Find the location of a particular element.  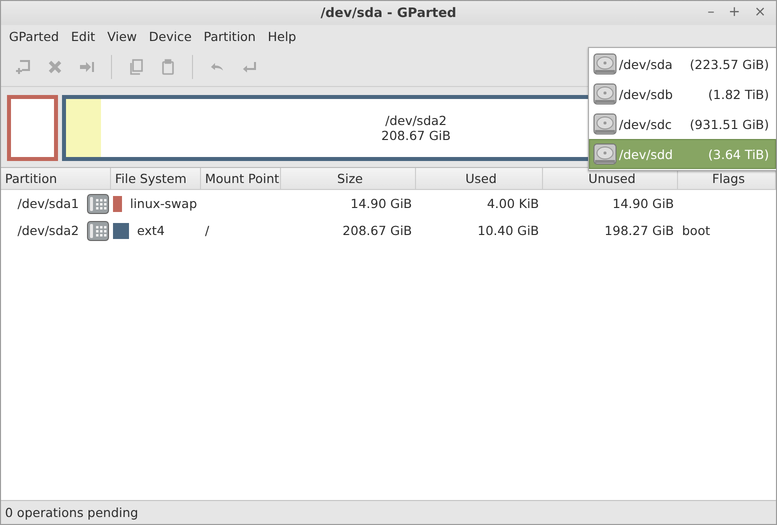

table-cell-text: 198.27 GiB is located at coordinates (639, 230).